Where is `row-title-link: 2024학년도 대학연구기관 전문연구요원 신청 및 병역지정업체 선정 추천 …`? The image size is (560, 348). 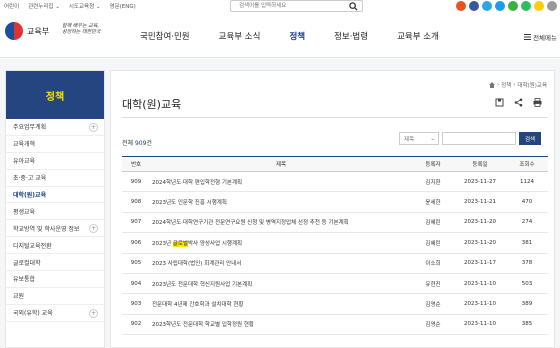
row-title-link: 2024학년도 대학연구기관 전문연구요원 신청 및 병역지정업체 선정 추천 … is located at coordinates (281, 223).